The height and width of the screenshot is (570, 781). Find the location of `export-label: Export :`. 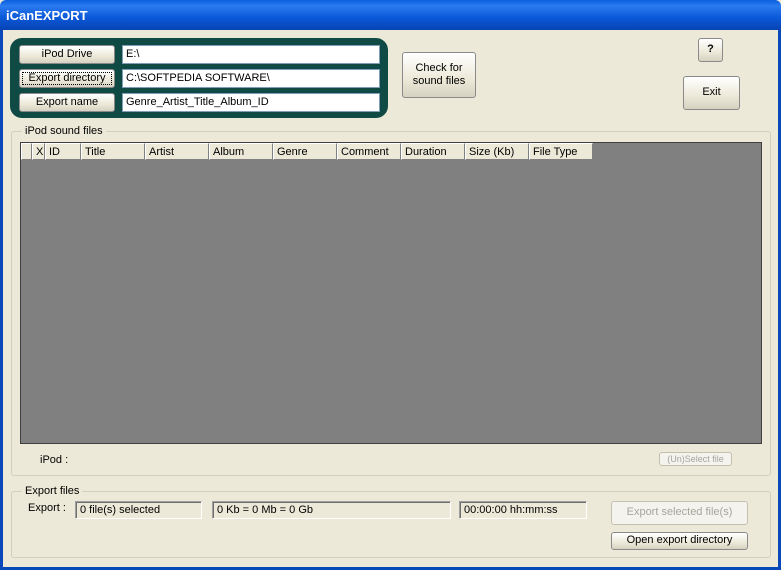

export-label: Export : is located at coordinates (47, 508).